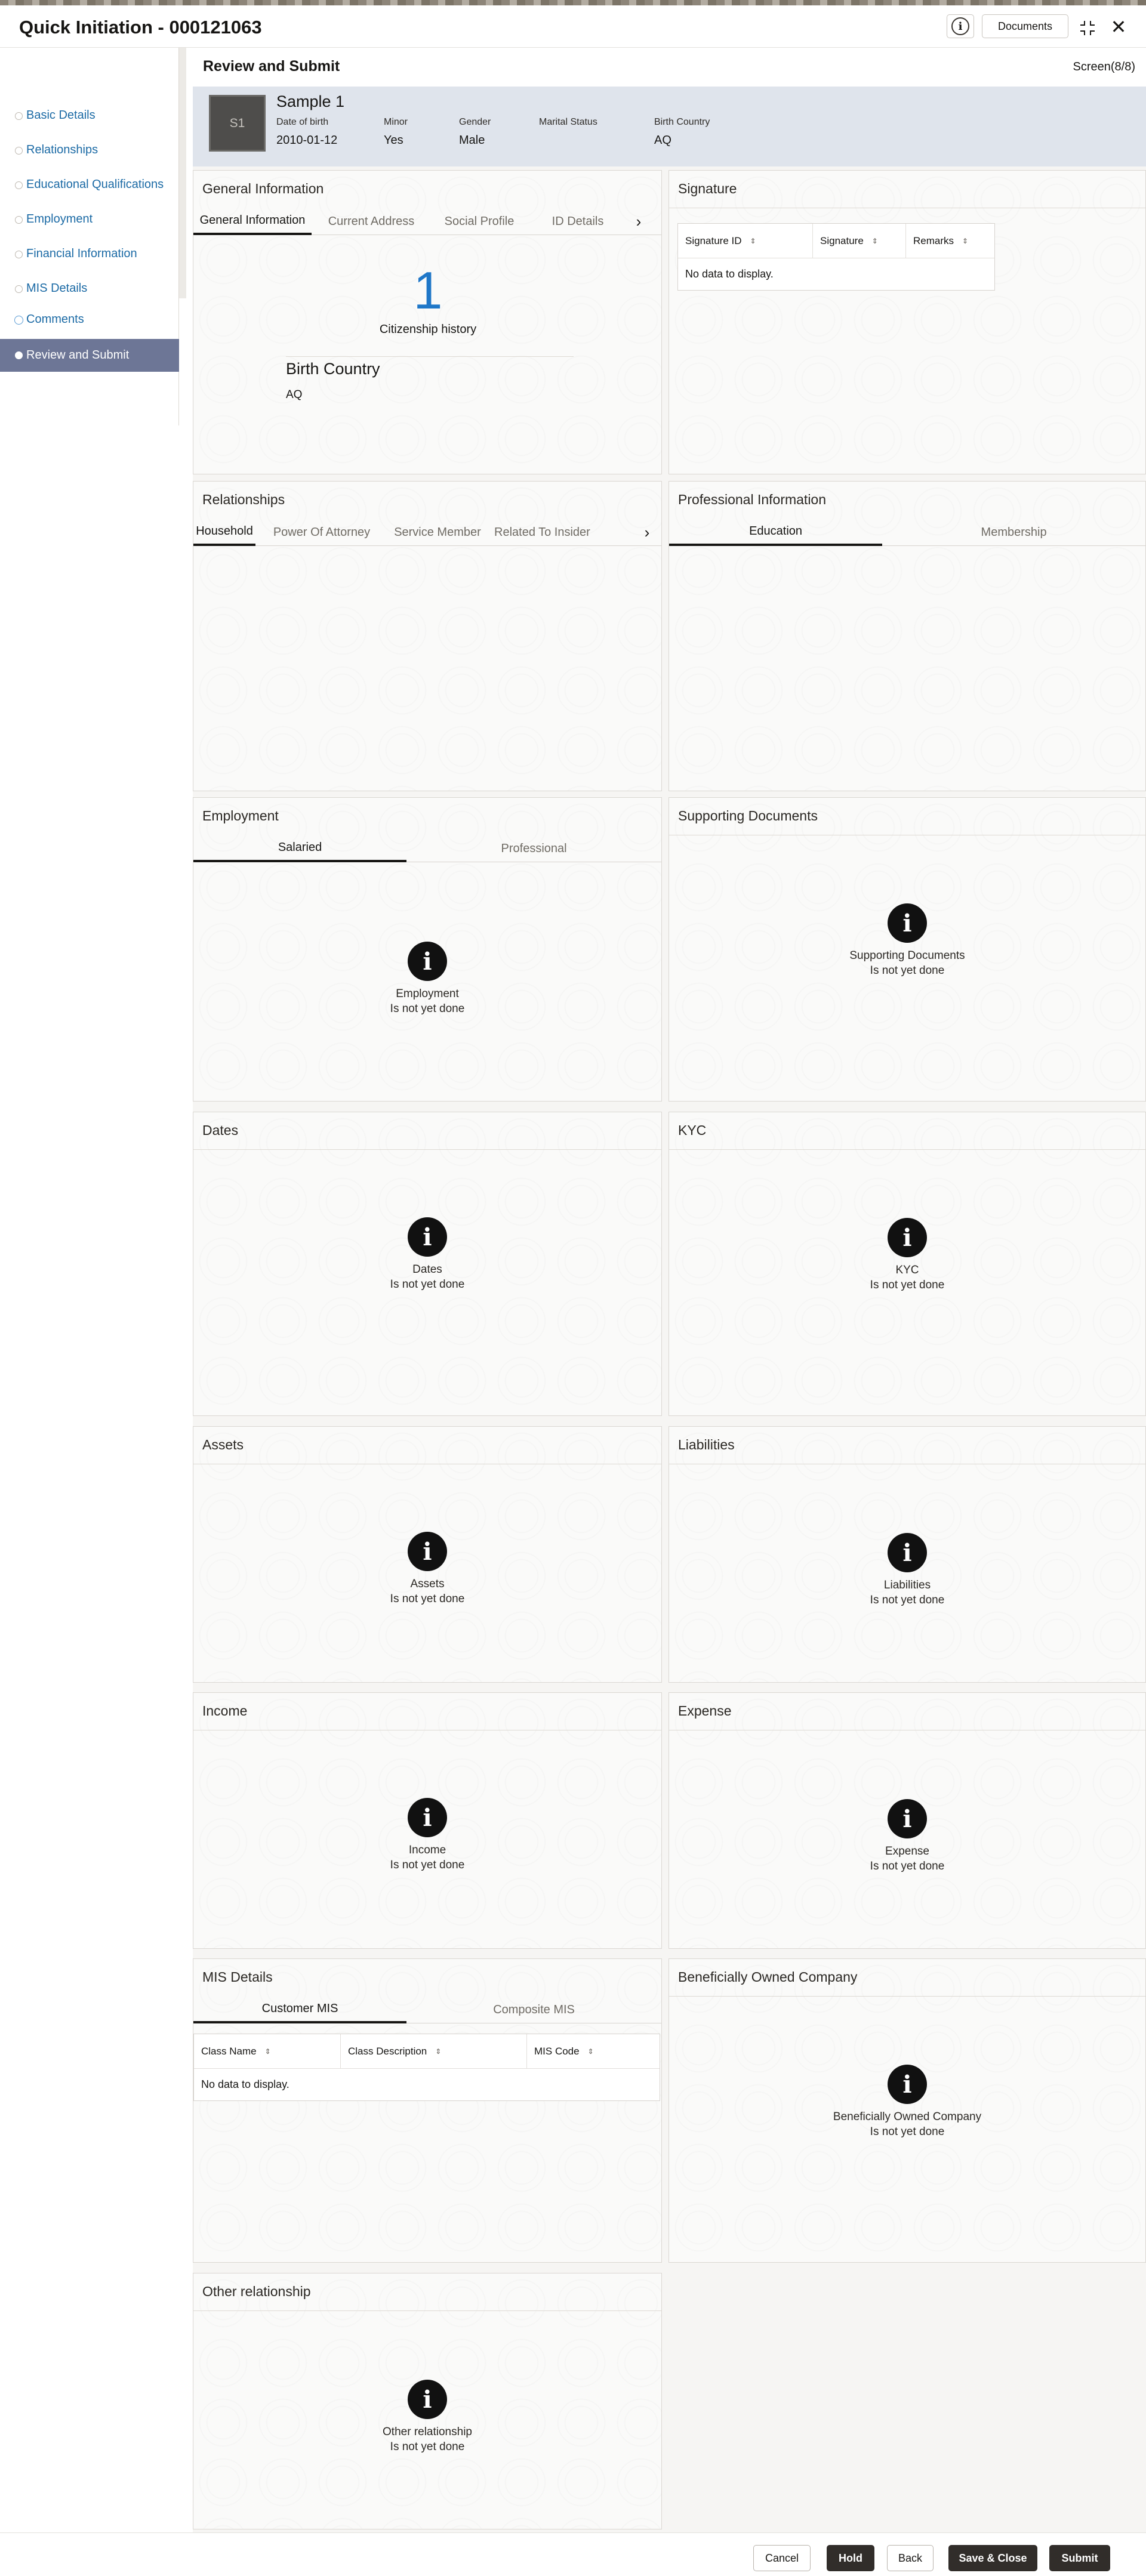  What do you see at coordinates (90, 149) in the screenshot?
I see `sidebar-item-relationships: Relationships` at bounding box center [90, 149].